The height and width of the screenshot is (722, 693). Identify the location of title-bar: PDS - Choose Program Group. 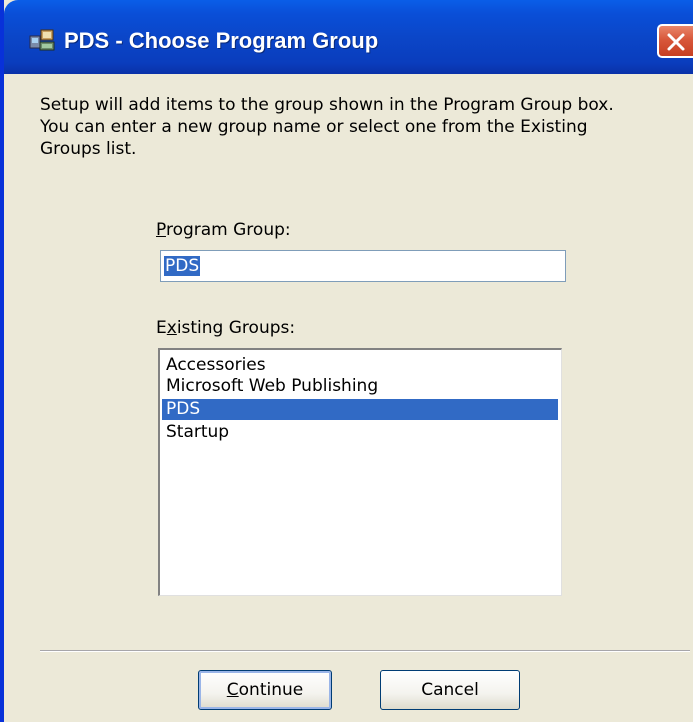
(348, 37).